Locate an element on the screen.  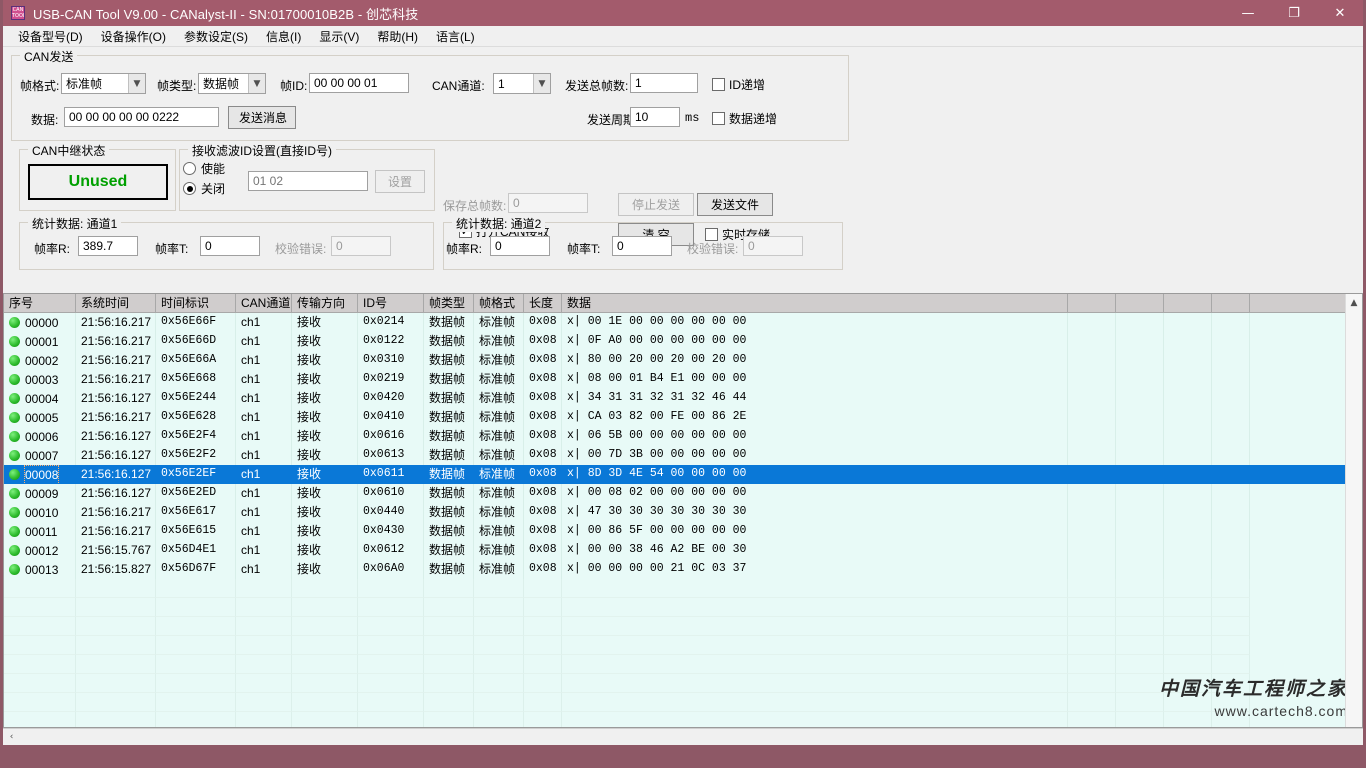
vertical-scrollbar: ▲ is located at coordinates (1353, 510).